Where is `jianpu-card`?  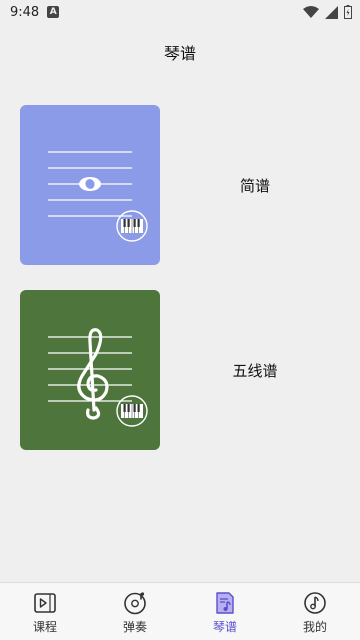
jianpu-card is located at coordinates (90, 185).